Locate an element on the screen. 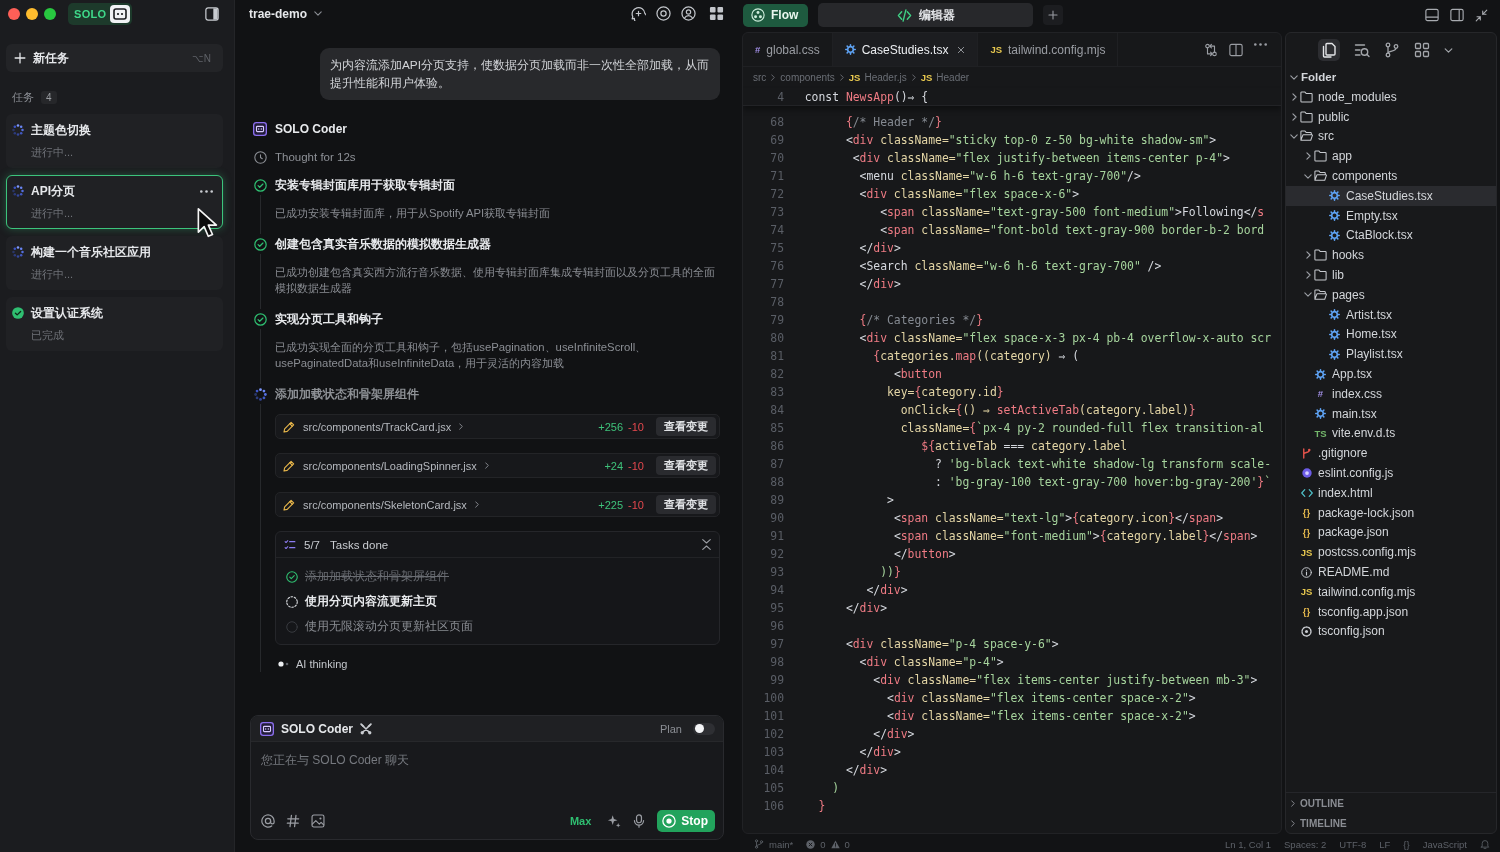 This screenshot has width=1500, height=852. mention-icon is located at coordinates (268, 821).